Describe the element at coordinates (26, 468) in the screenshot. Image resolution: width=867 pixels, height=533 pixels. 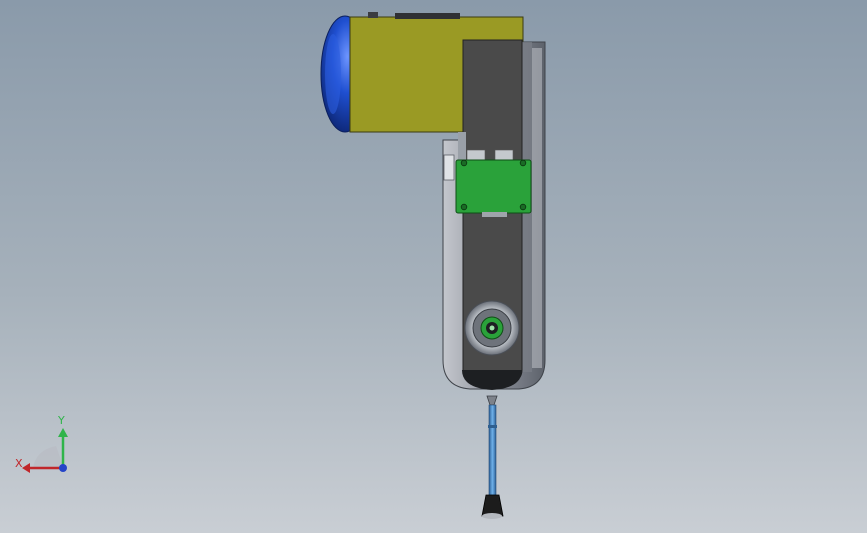
I see `x-axis-arrow-icon` at that location.